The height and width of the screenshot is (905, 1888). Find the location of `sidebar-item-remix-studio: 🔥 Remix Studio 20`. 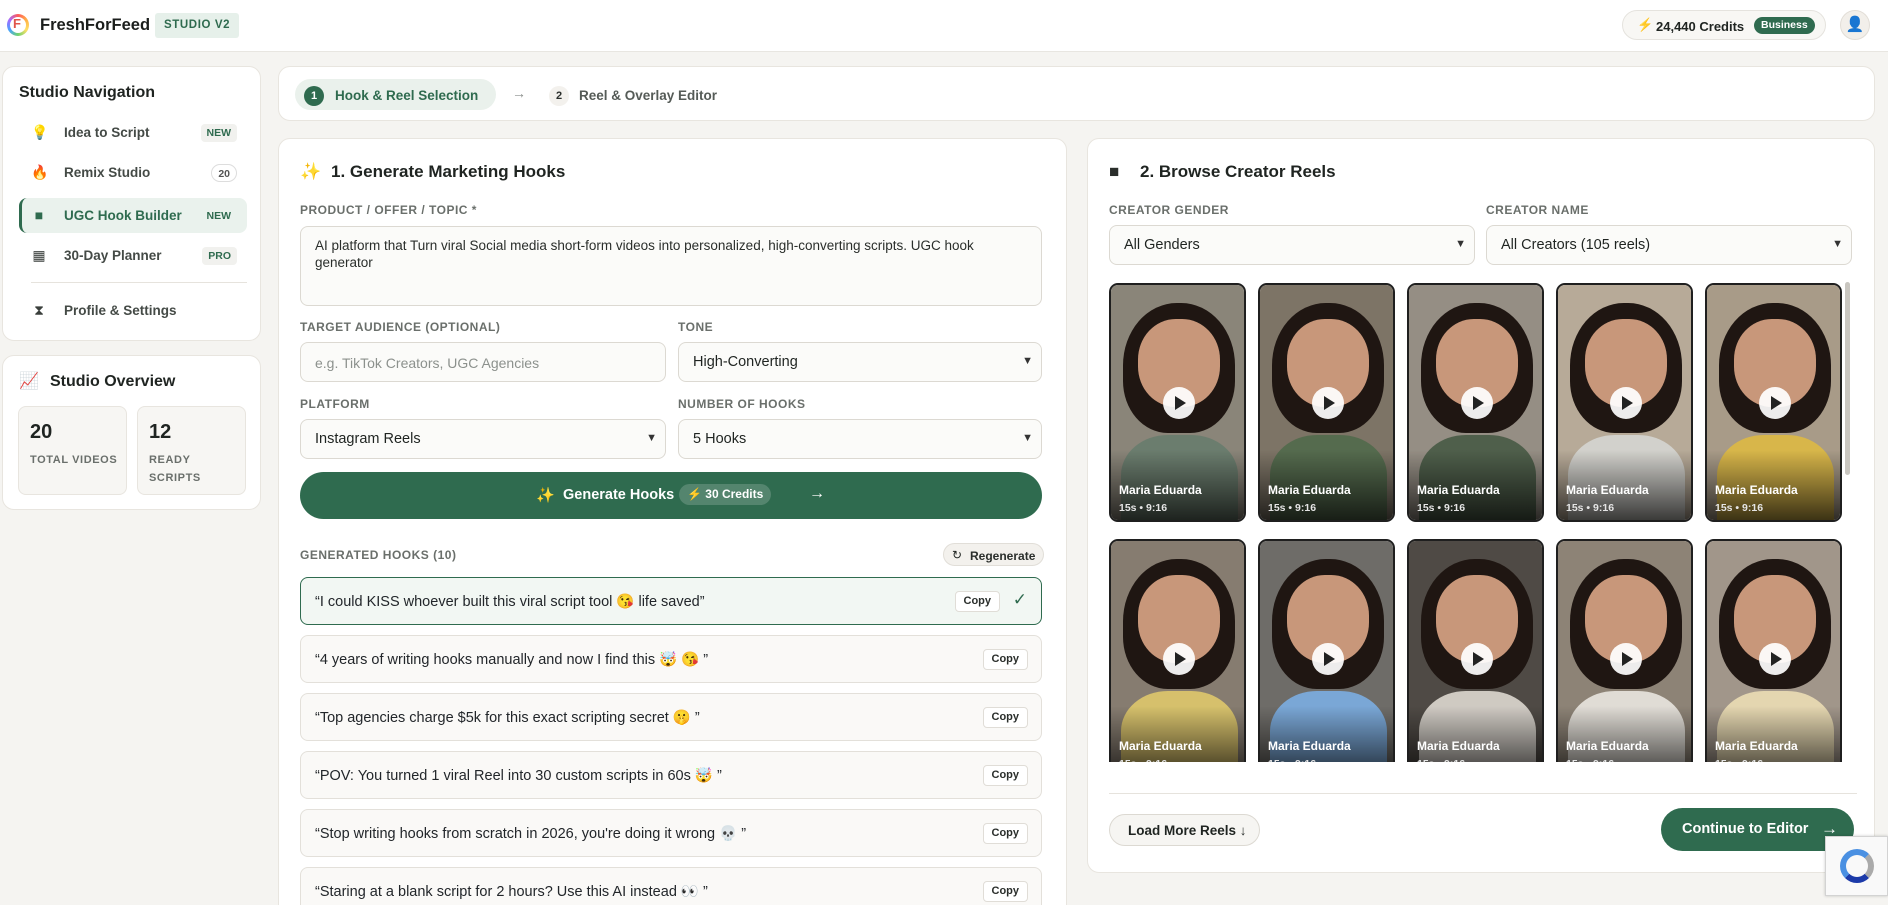

sidebar-item-remix-studio: 🔥 Remix Studio 20 is located at coordinates (133, 172).